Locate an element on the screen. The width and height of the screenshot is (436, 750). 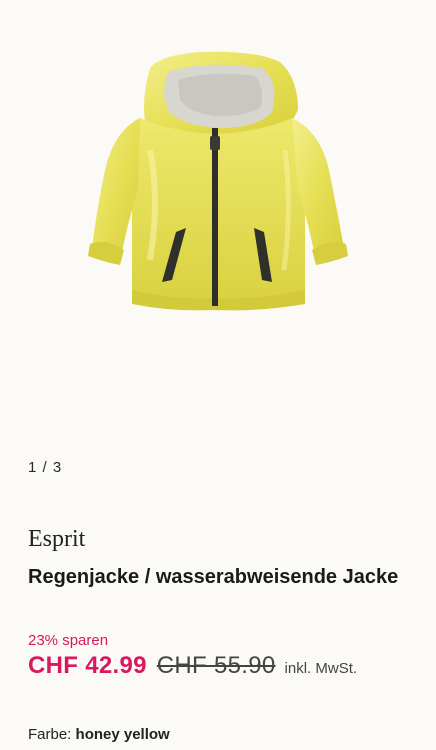
price-row: CHF 42.99 CHF 55.90 inkl. MwSt. is located at coordinates (192, 666).